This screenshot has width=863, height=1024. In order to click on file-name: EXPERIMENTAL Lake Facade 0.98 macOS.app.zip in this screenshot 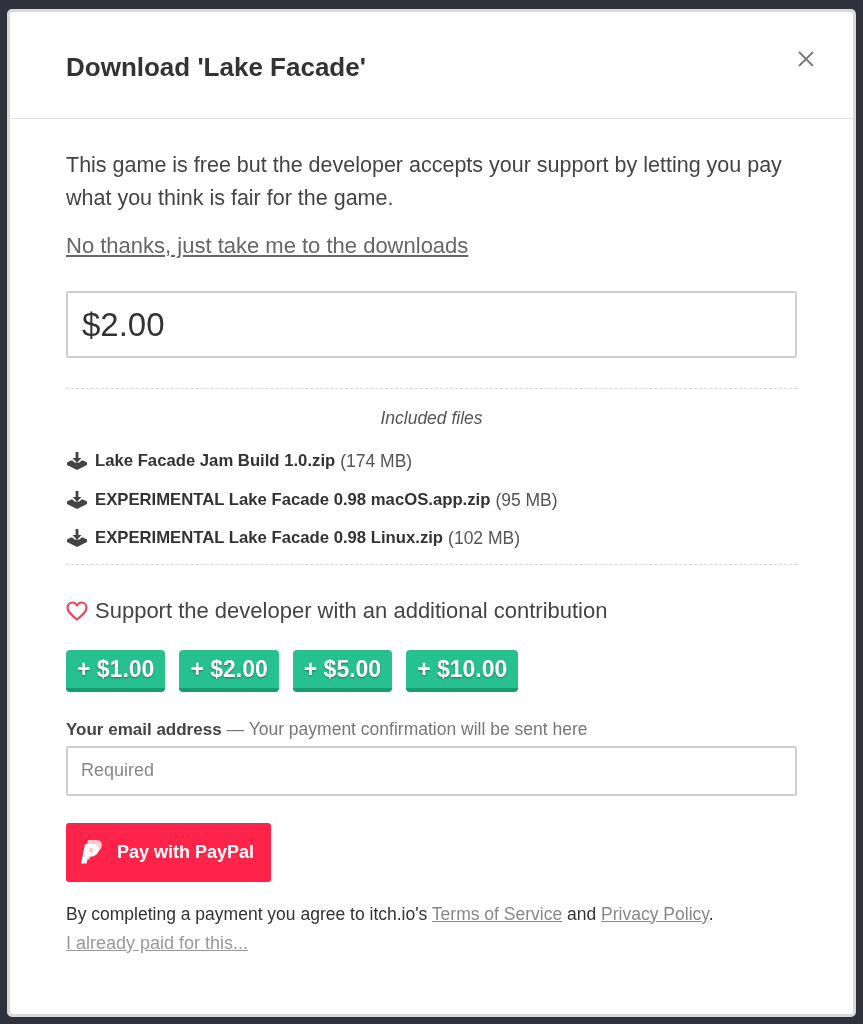, I will do `click(293, 499)`.